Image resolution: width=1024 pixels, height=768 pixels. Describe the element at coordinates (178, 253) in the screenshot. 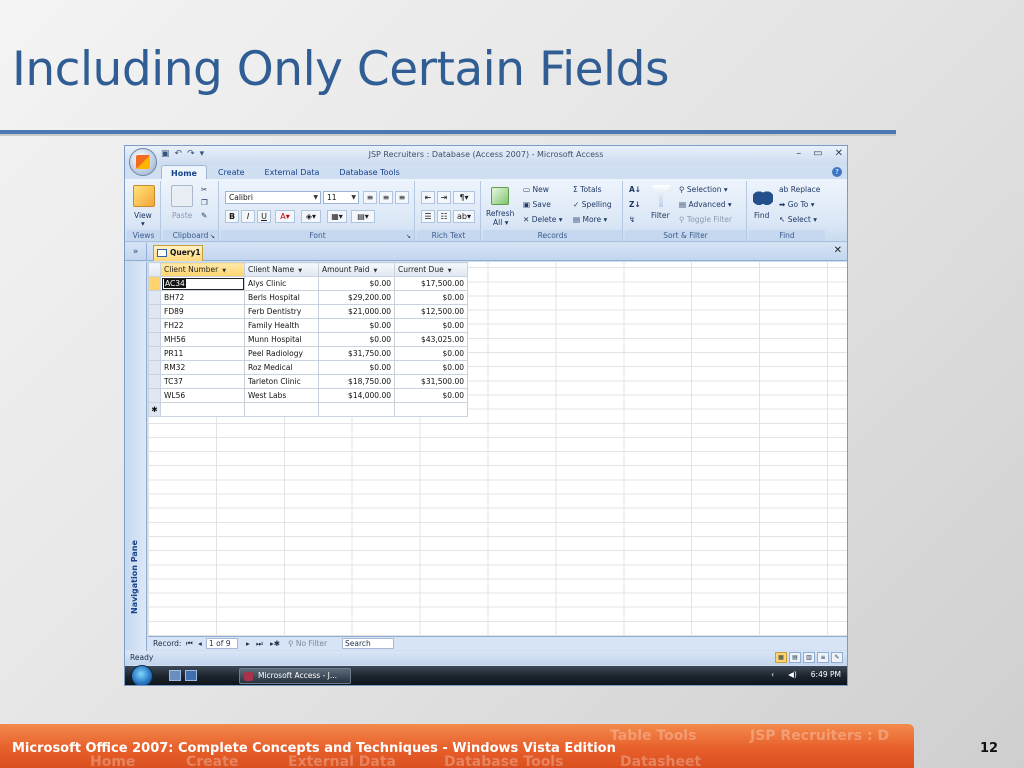

I see `tab-query1: Query1` at that location.